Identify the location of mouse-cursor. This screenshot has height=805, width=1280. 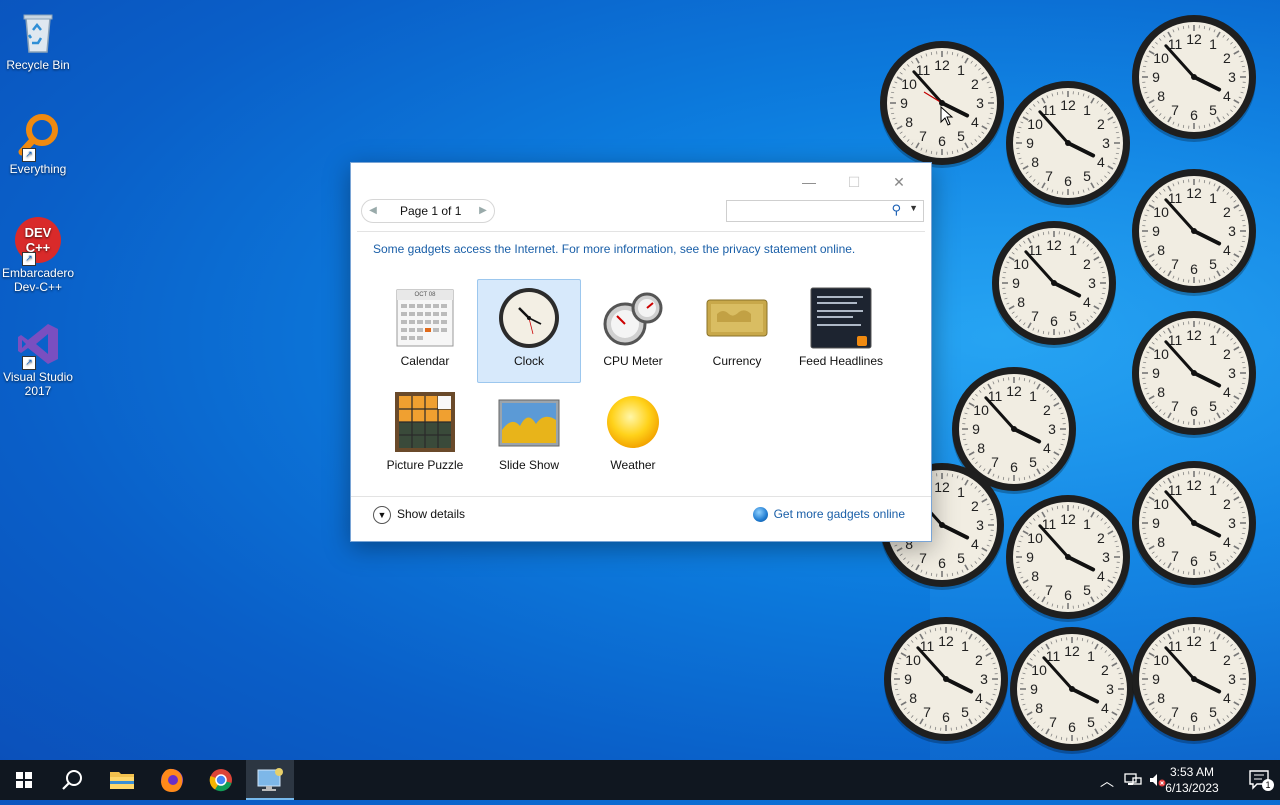
(947, 118).